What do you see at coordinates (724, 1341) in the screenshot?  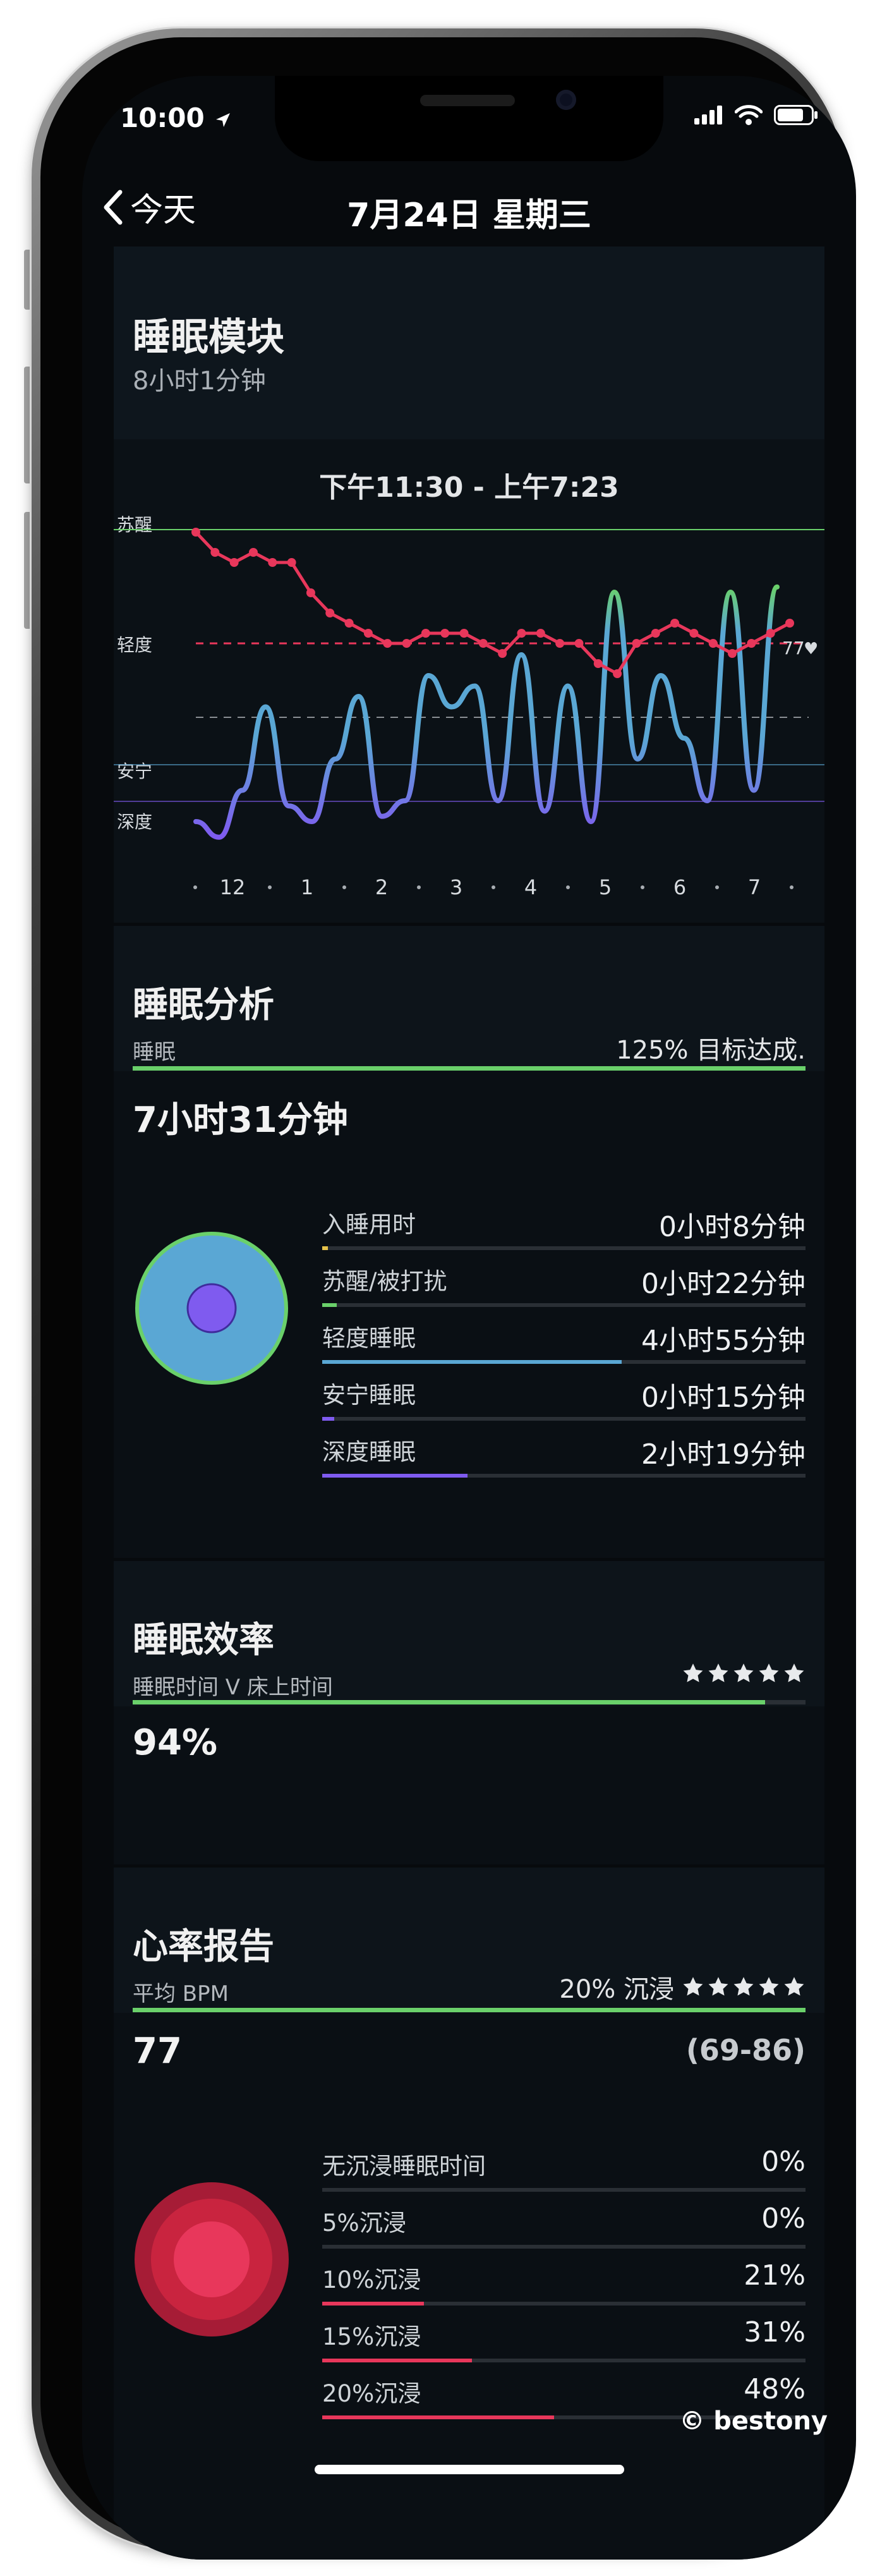 I see `analysis-row-value: 4小时55分钟` at bounding box center [724, 1341].